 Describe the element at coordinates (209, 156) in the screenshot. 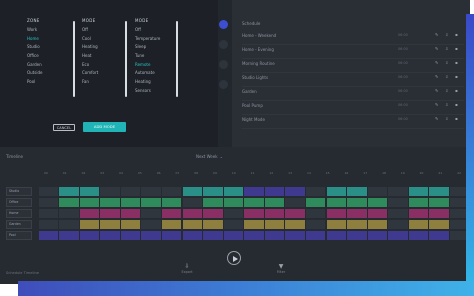

I see `timeline-range-select: Next Week ⌄` at that location.